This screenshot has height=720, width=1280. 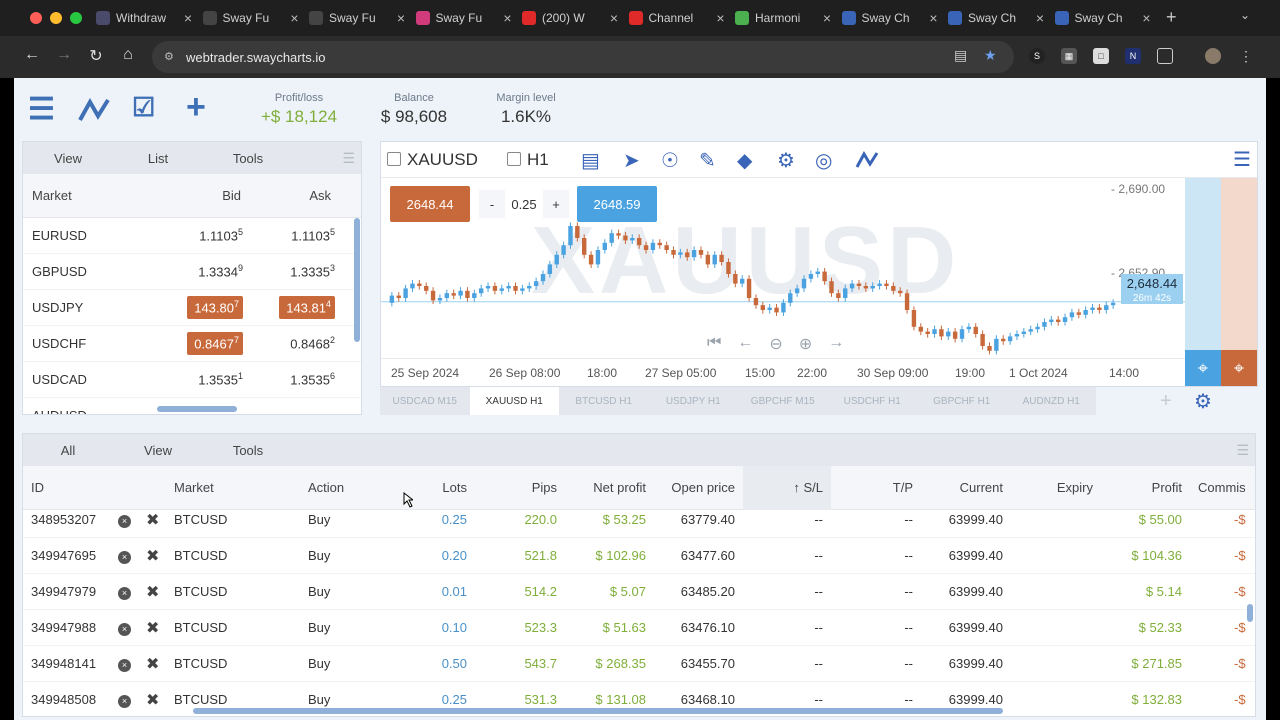 What do you see at coordinates (348, 158) in the screenshot?
I see `panel-menu-icon: ☰` at bounding box center [348, 158].